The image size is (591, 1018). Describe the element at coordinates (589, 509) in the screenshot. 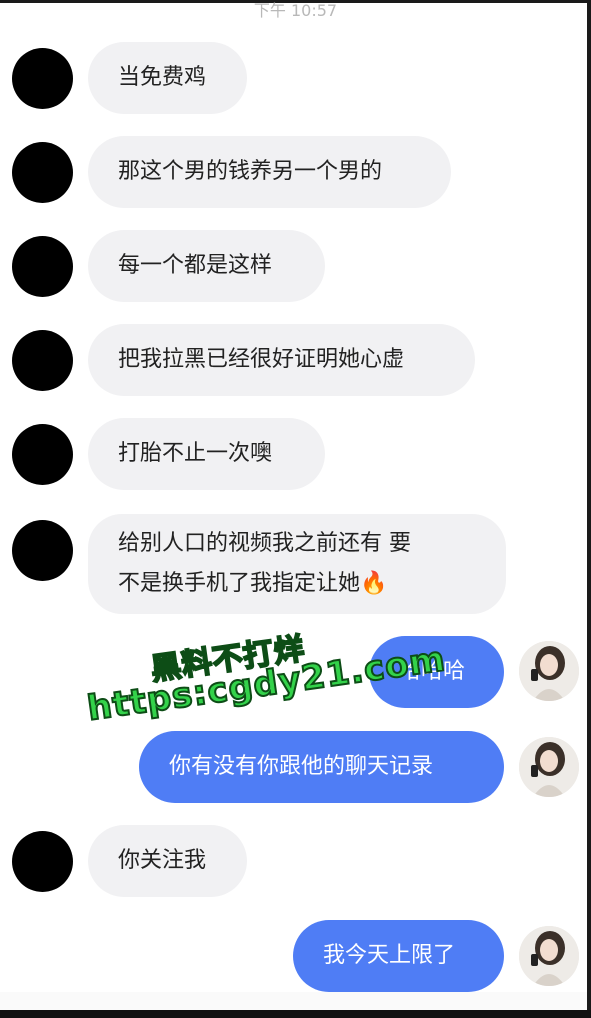

I see `frame-right-edge` at that location.